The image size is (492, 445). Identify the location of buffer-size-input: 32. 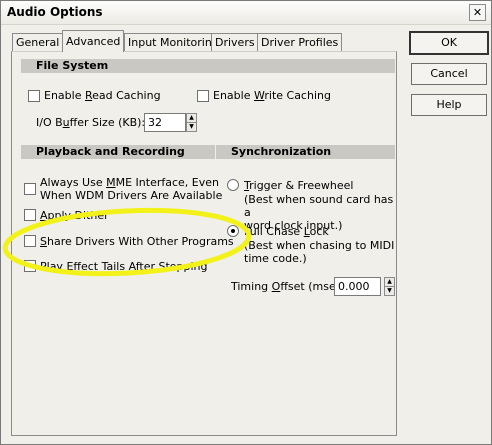
(165, 122).